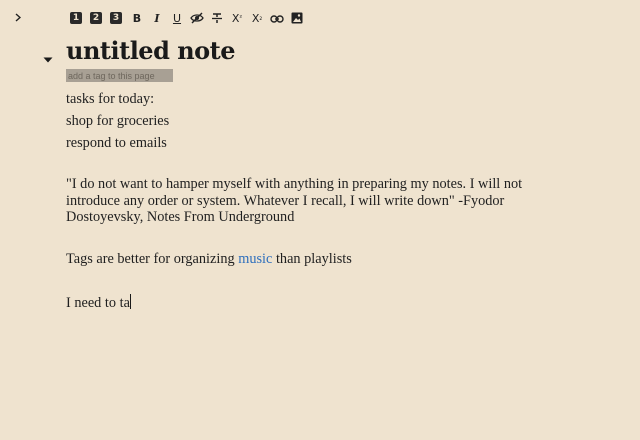  I want to click on strikethrough-icon, so click(217, 18).